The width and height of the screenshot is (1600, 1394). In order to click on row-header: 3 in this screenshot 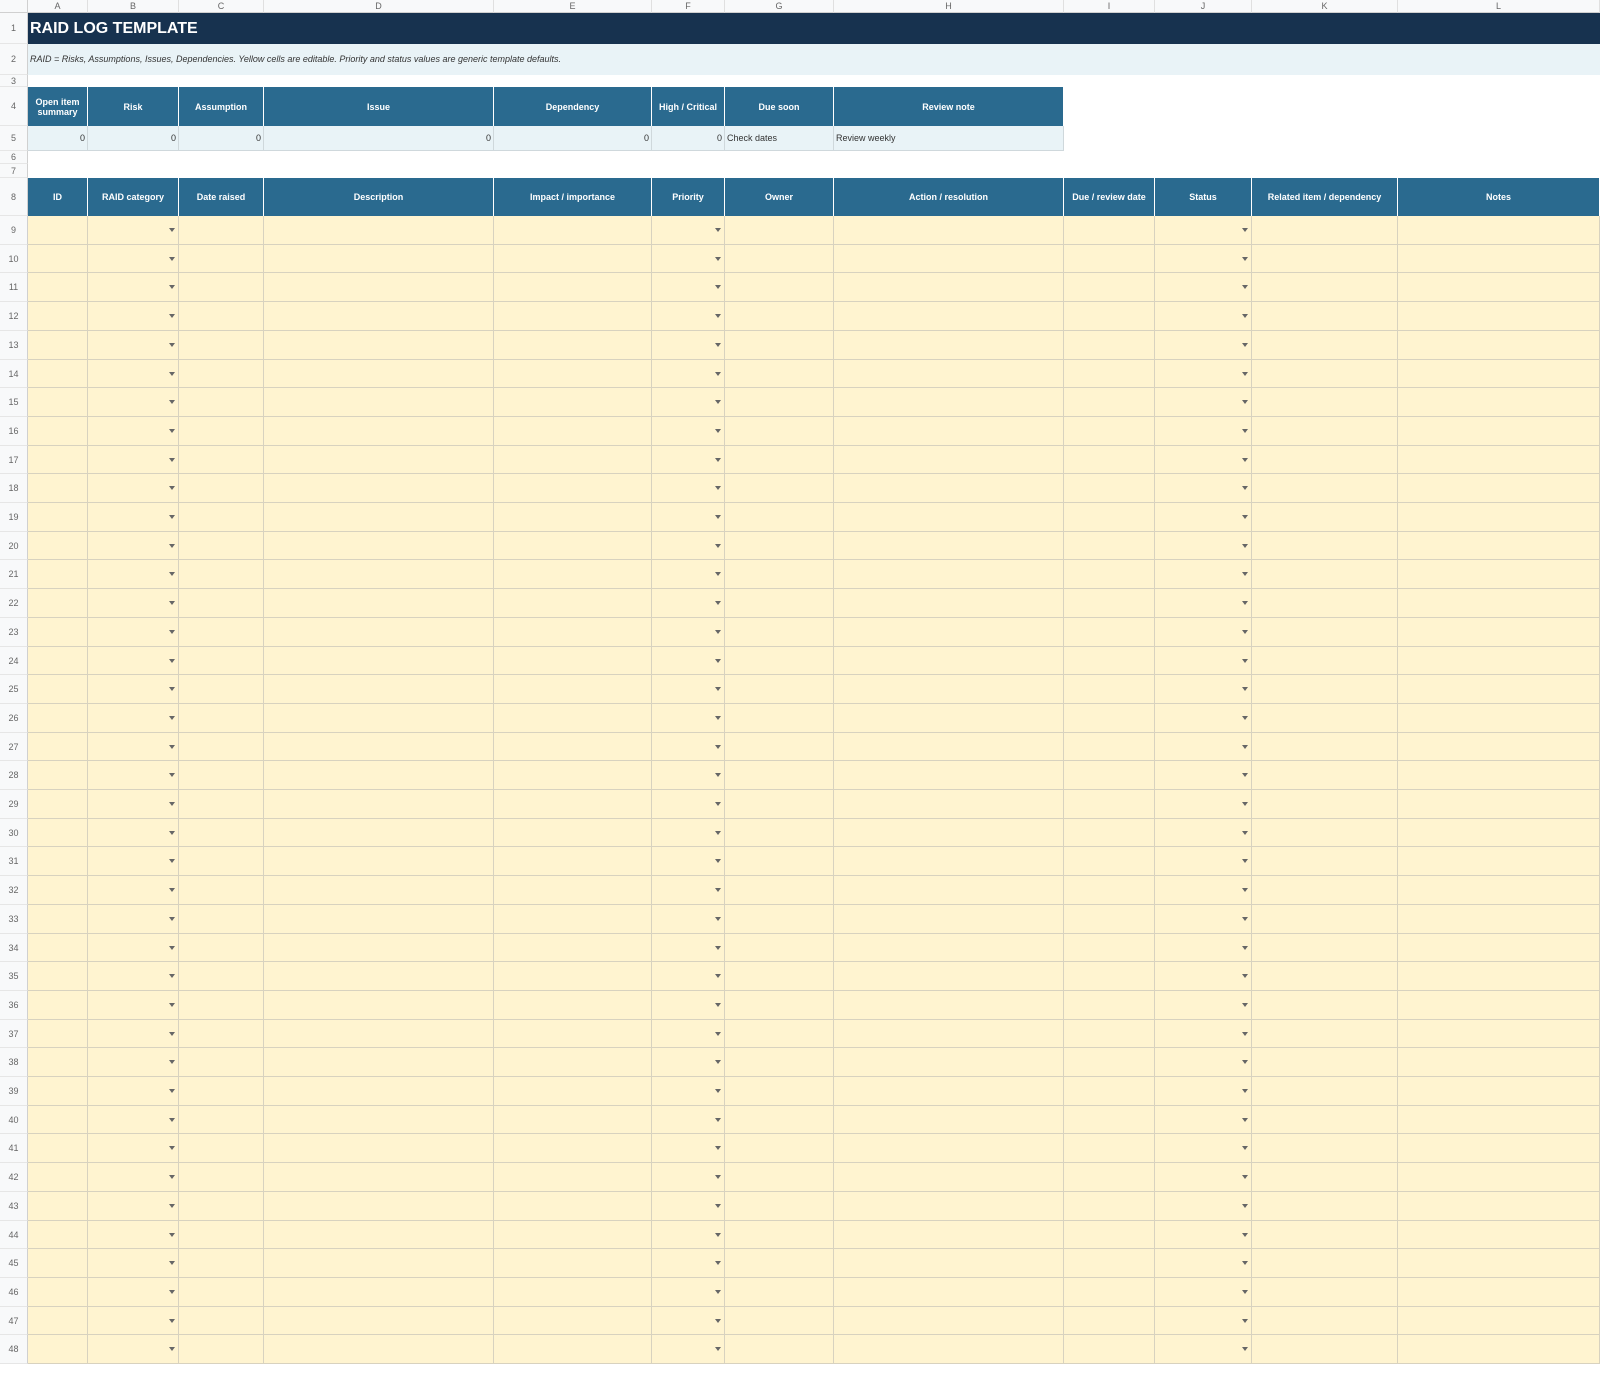, I will do `click(14, 81)`.